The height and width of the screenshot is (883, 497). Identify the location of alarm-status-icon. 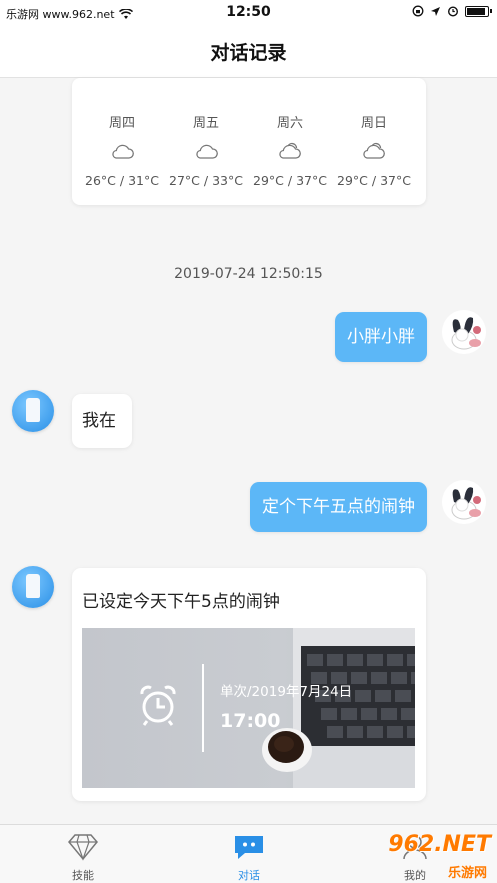
(453, 11).